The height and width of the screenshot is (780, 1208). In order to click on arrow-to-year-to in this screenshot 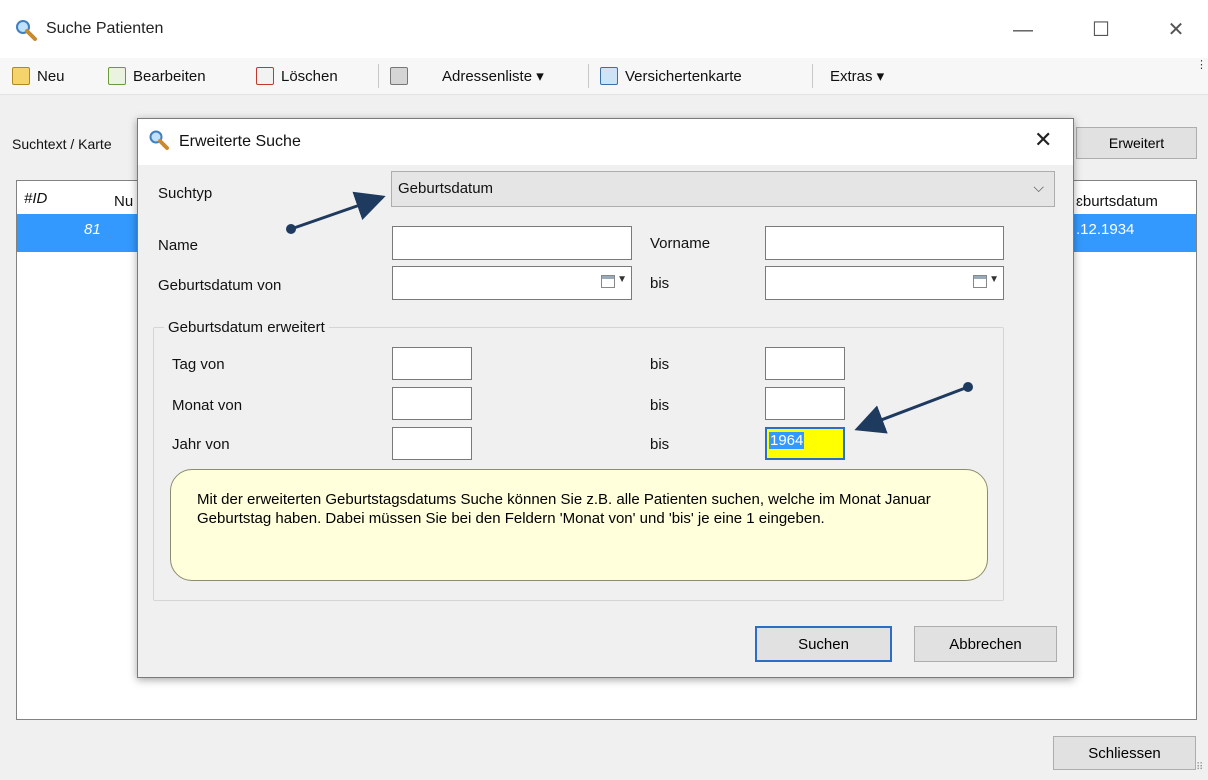, I will do `click(913, 408)`.